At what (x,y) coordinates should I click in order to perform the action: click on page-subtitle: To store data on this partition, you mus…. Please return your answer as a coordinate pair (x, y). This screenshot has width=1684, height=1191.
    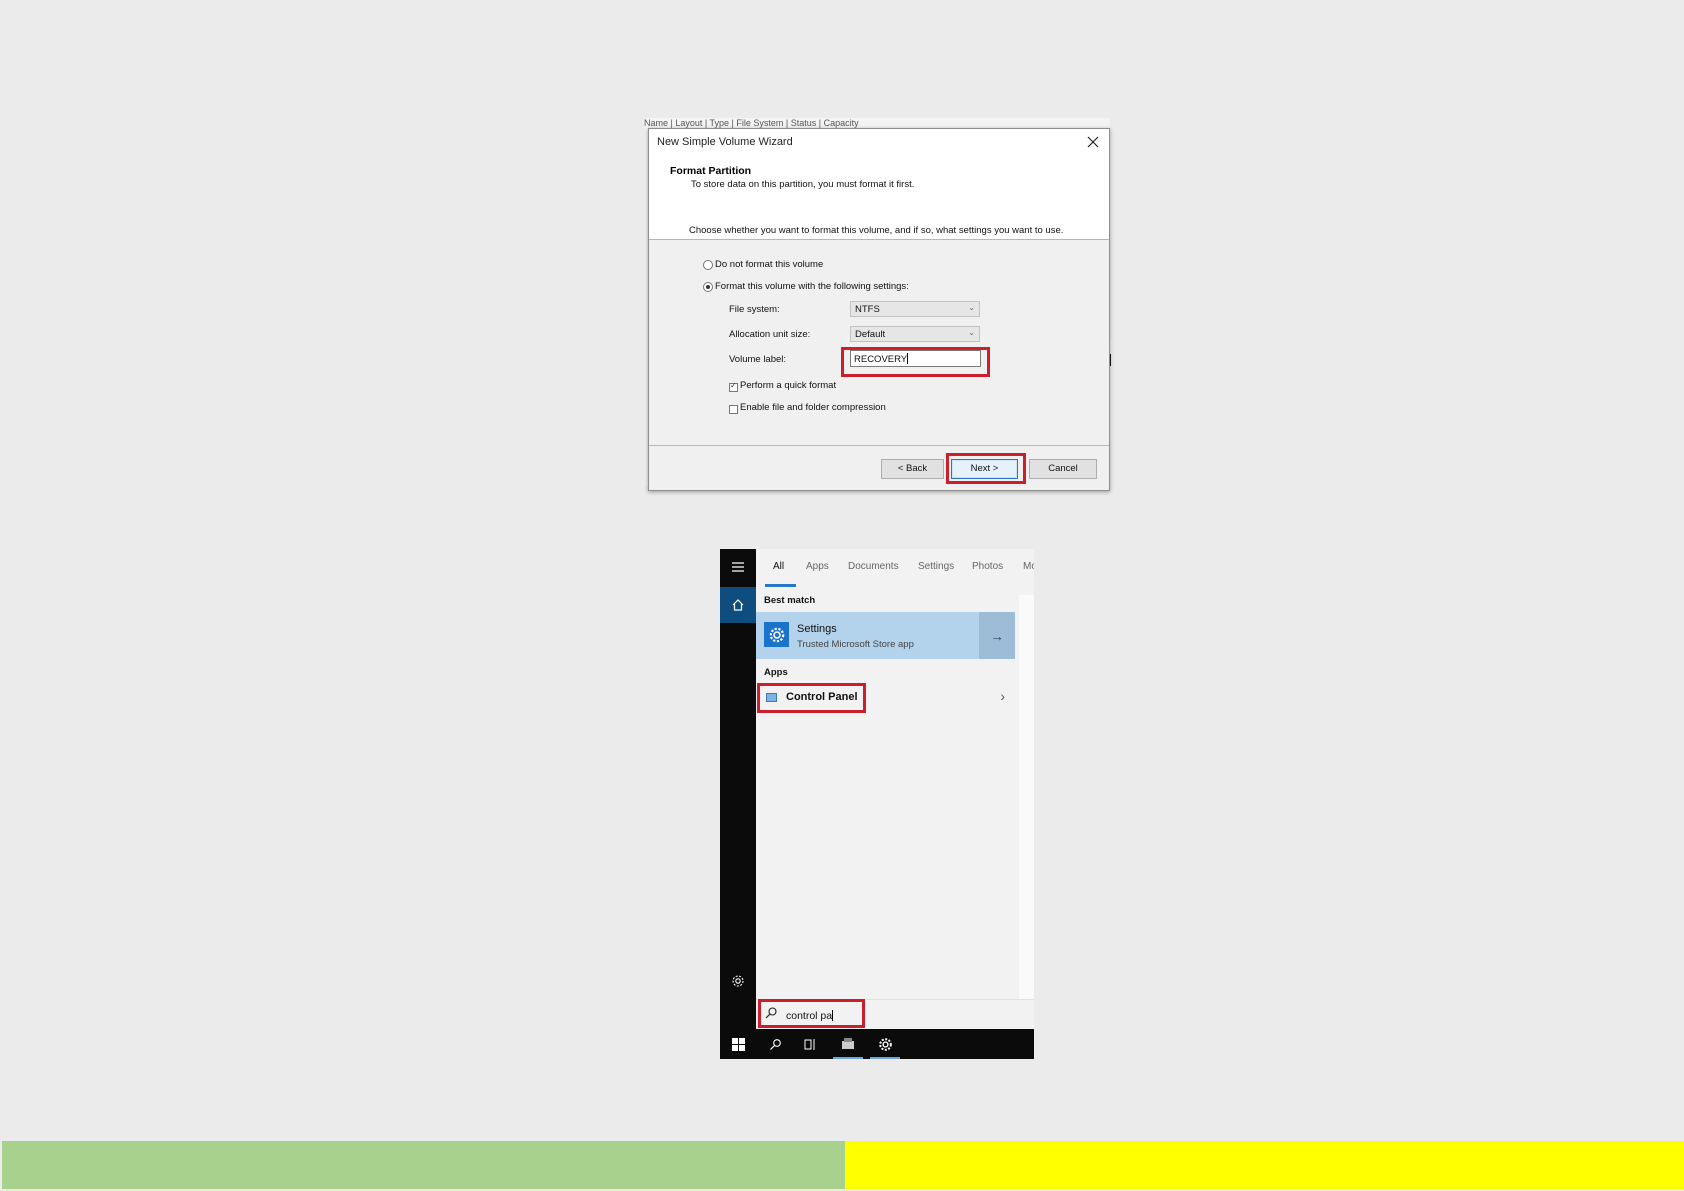
    Looking at the image, I should click on (803, 184).